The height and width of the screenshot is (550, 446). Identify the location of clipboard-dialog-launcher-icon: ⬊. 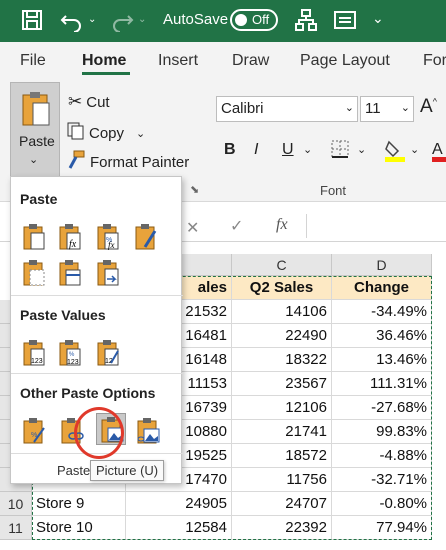
(194, 189).